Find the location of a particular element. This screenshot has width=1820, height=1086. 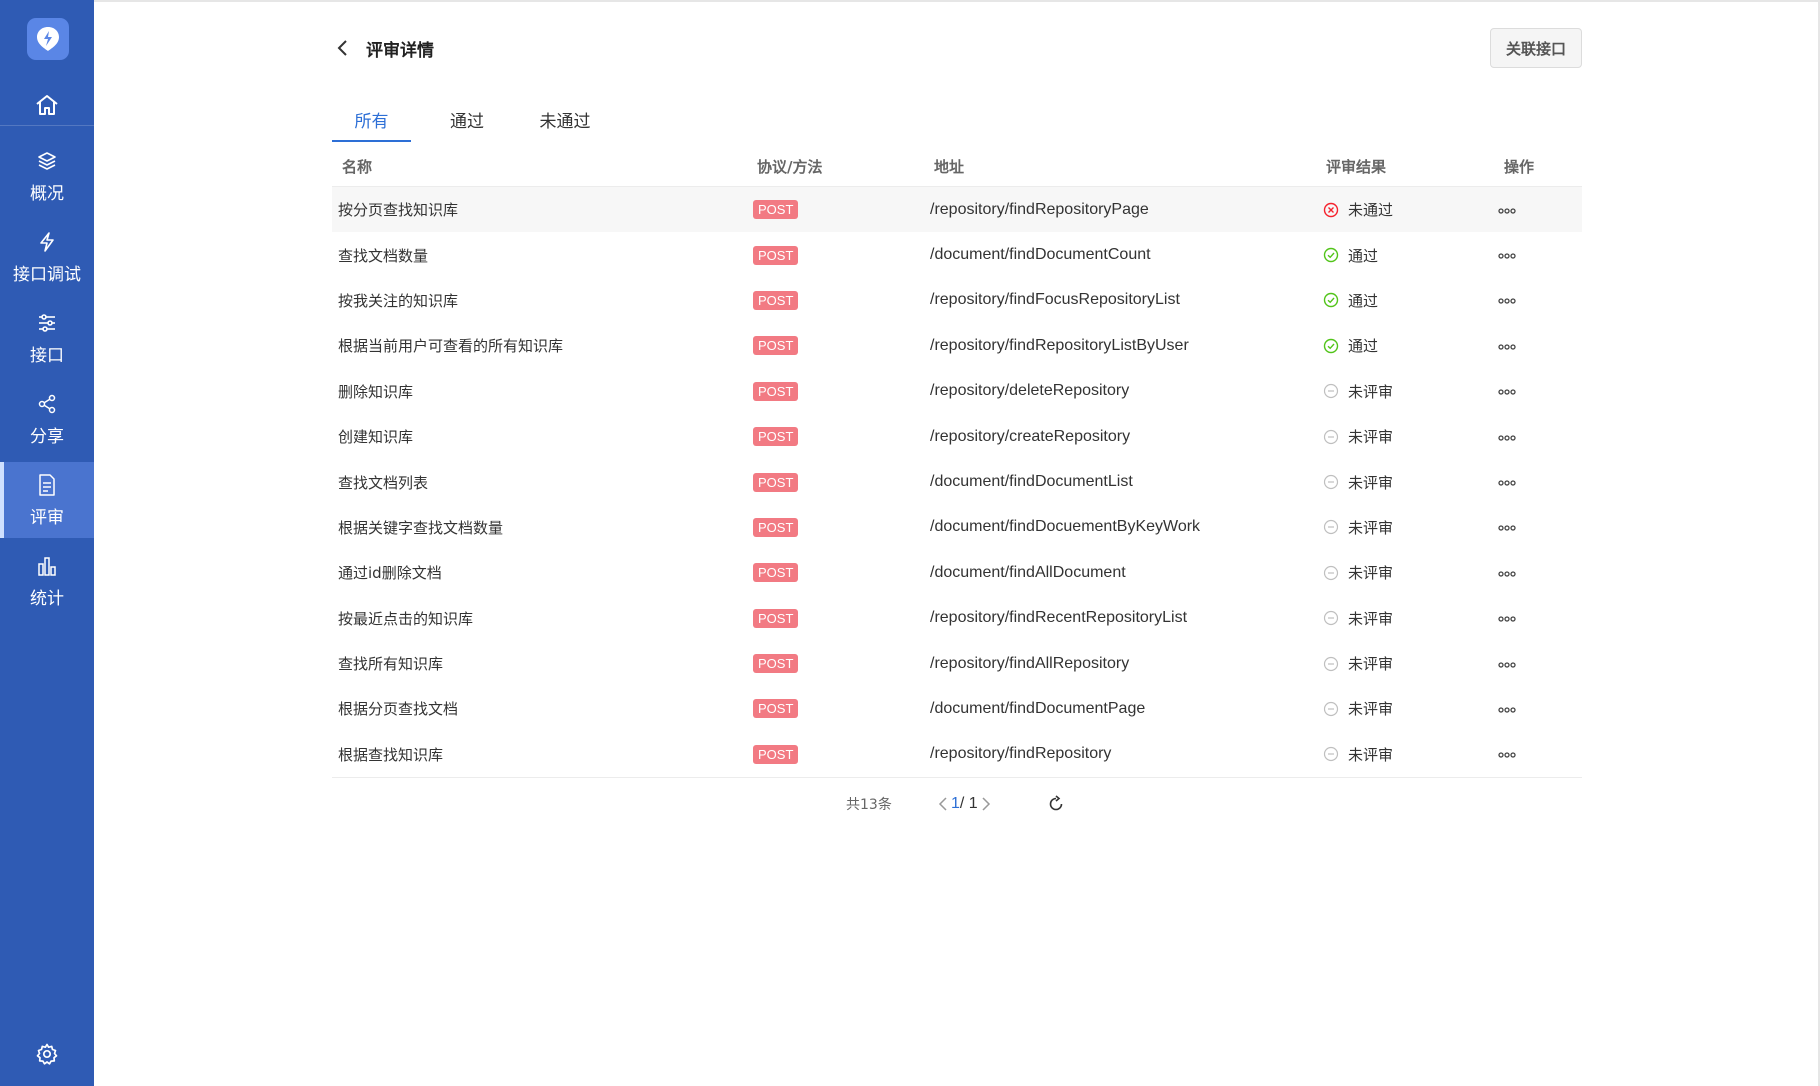

table-row: 查找文档数量 POST/document/findDocumentCount 通过 is located at coordinates (957, 254).